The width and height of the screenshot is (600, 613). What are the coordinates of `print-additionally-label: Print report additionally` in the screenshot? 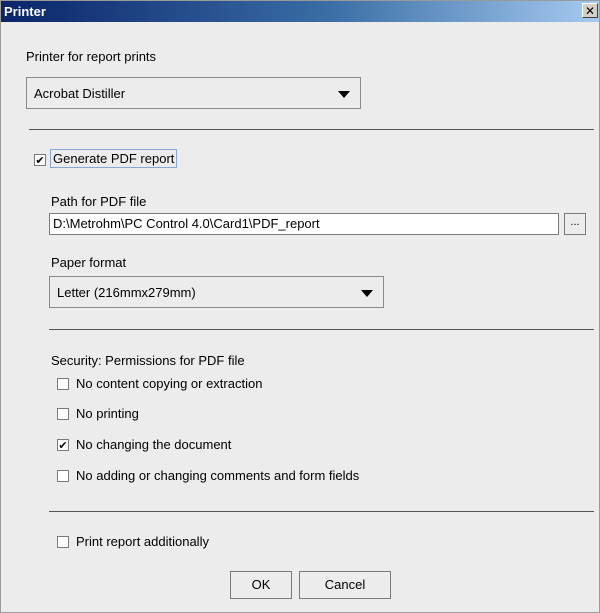 It's located at (142, 541).